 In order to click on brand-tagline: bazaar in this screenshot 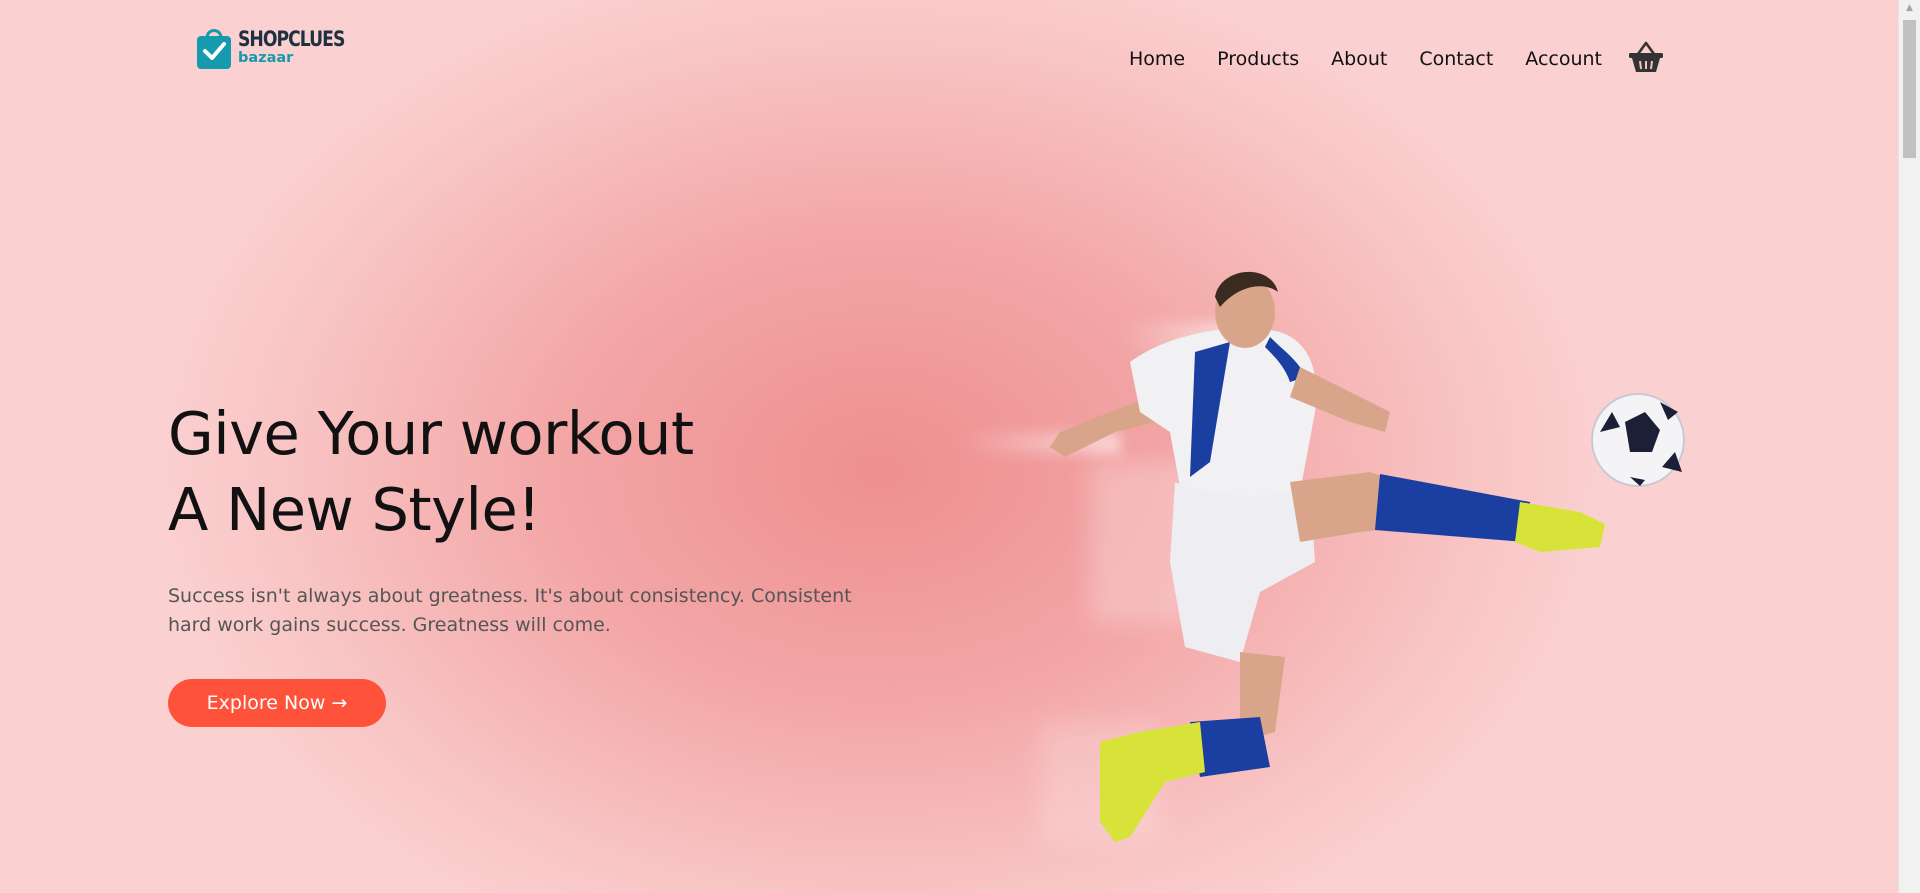, I will do `click(266, 57)`.